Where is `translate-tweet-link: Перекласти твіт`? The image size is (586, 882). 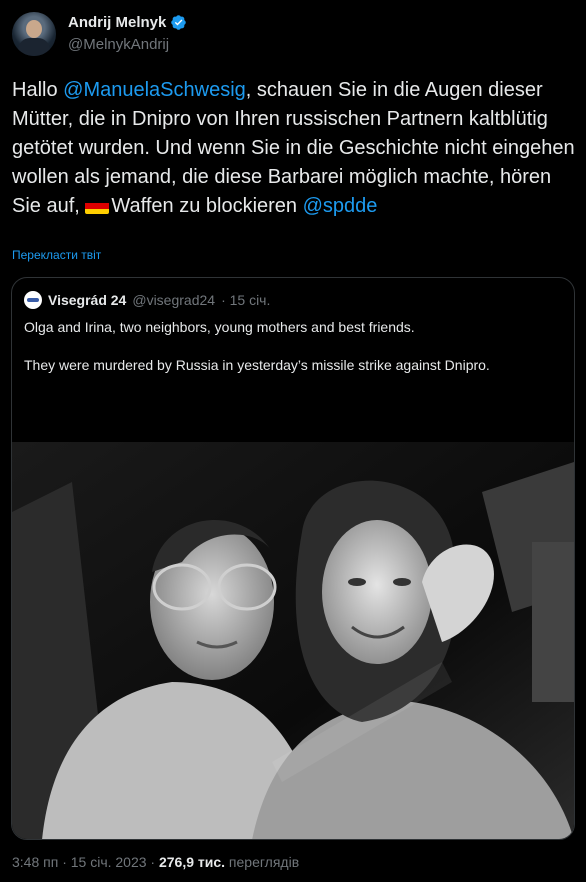
translate-tweet-link: Перекласти твіт is located at coordinates (56, 255).